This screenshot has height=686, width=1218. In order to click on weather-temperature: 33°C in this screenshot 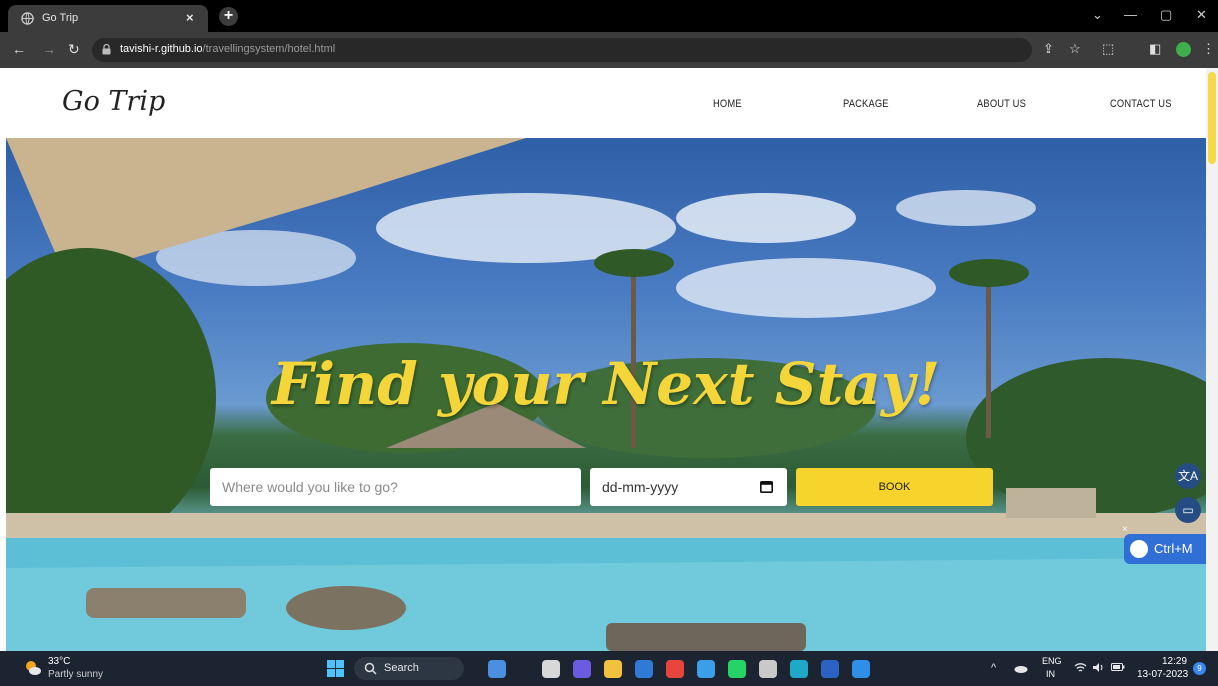, I will do `click(59, 661)`.